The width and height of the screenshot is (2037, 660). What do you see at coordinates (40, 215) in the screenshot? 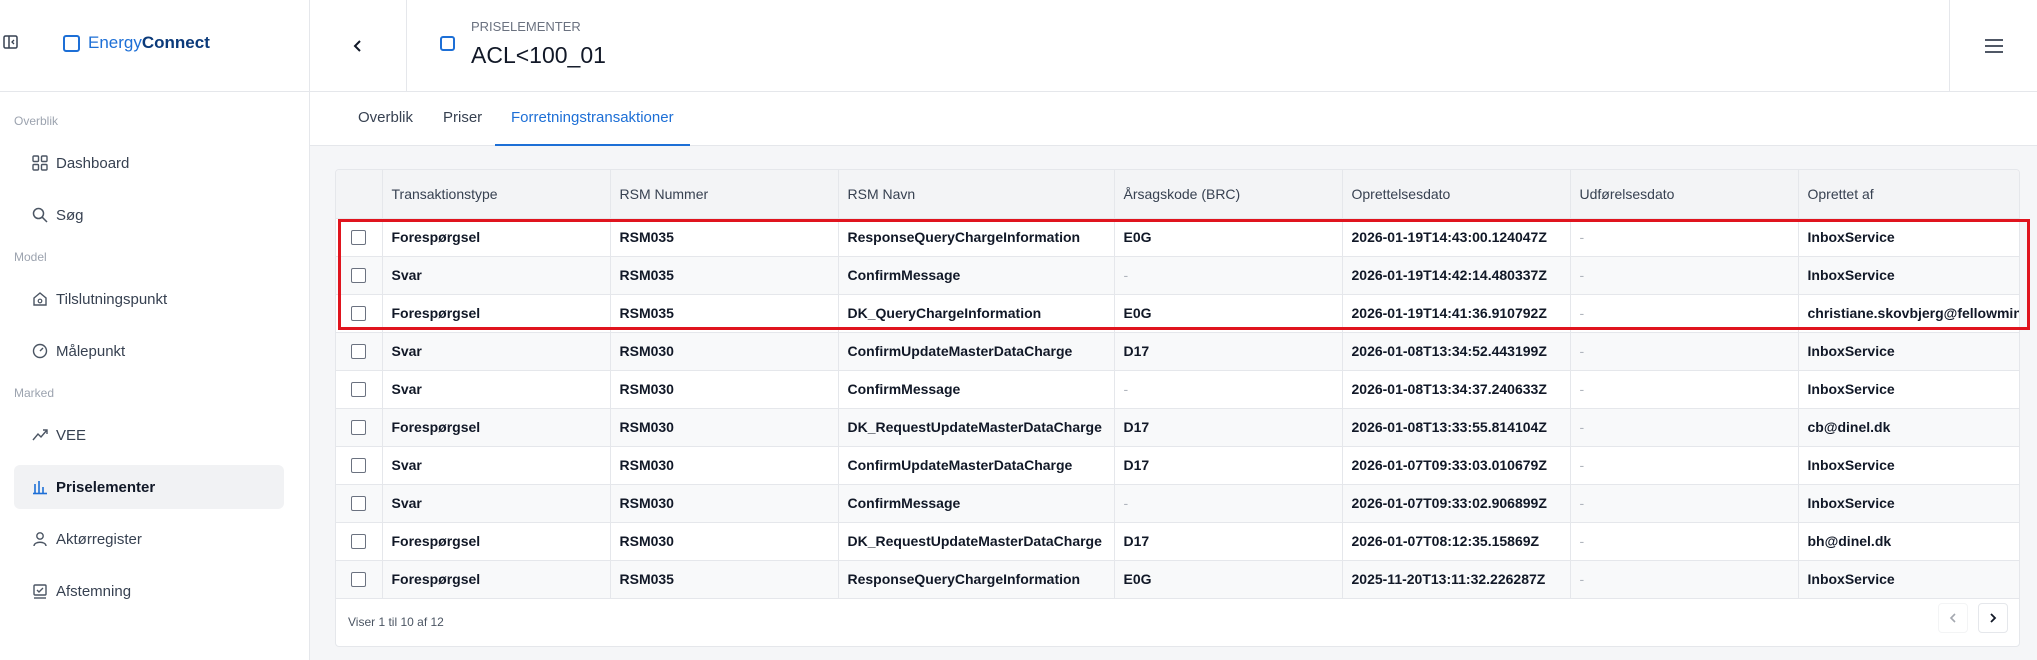
I see `search-icon` at bounding box center [40, 215].